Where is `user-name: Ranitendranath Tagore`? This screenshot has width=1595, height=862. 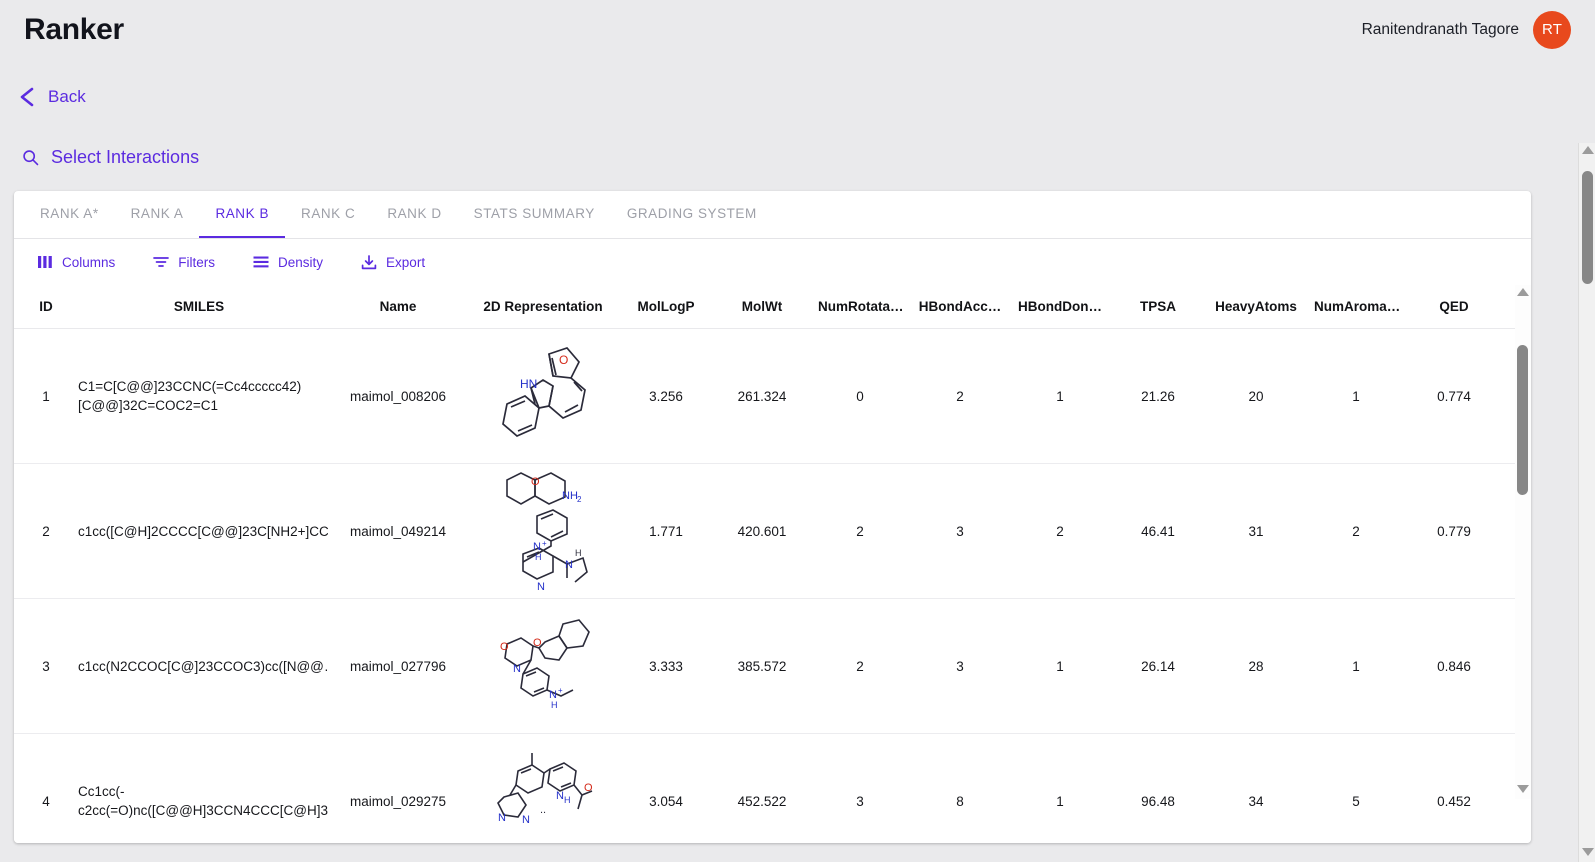
user-name: Ranitendranath Tagore is located at coordinates (1440, 29).